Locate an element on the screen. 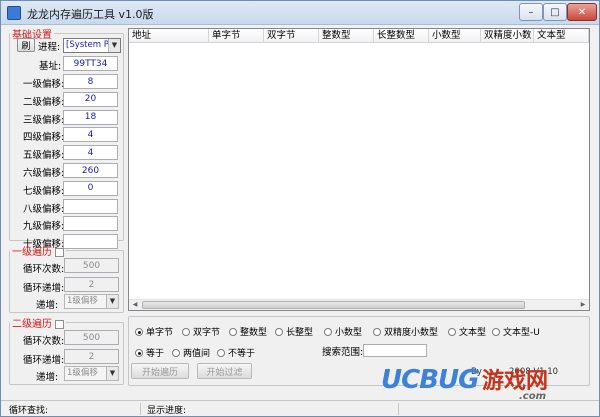  column-long: 长整数型 is located at coordinates (401, 36).